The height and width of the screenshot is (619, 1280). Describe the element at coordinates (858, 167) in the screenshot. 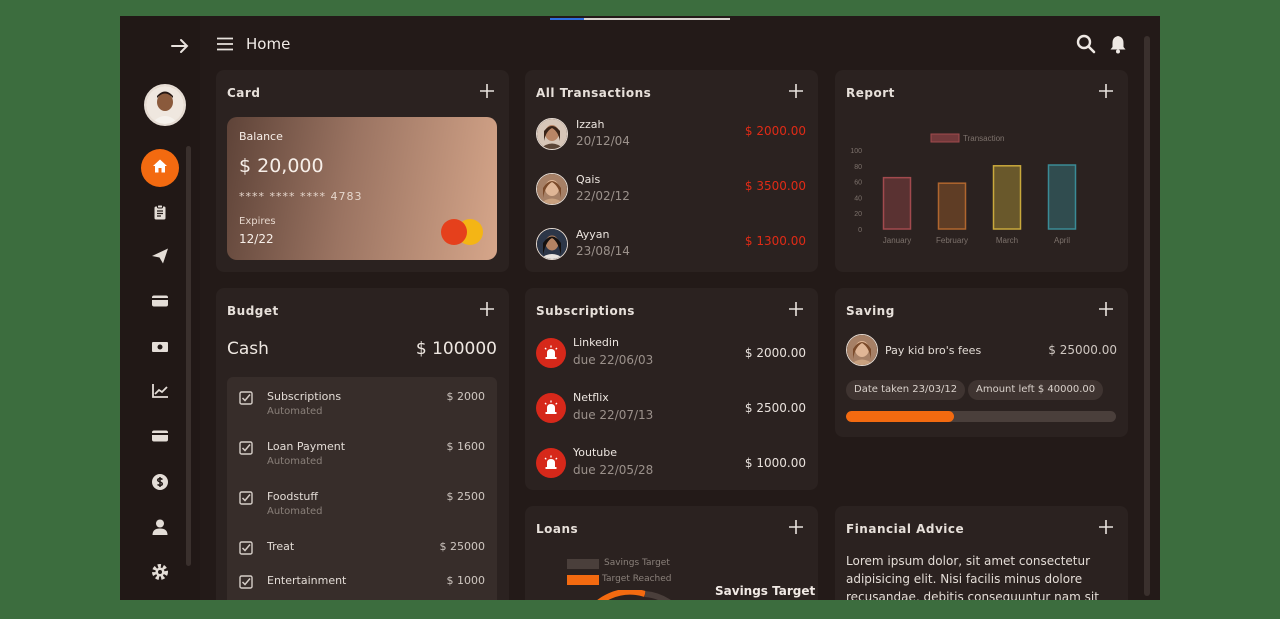

I see `y-tick-label: 80` at that location.